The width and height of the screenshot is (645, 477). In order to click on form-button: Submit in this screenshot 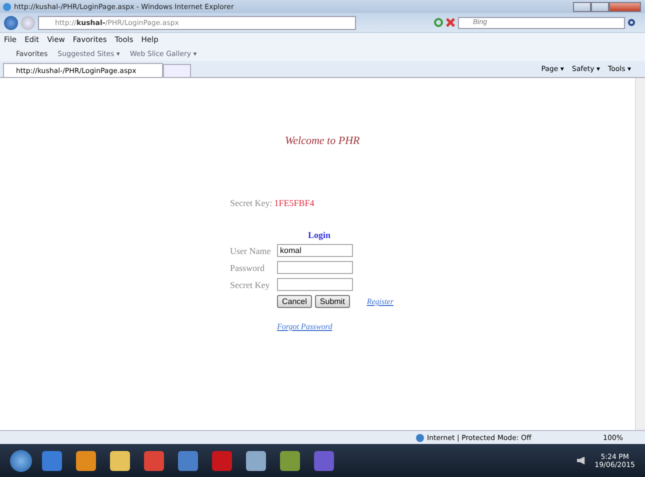, I will do `click(332, 301)`.